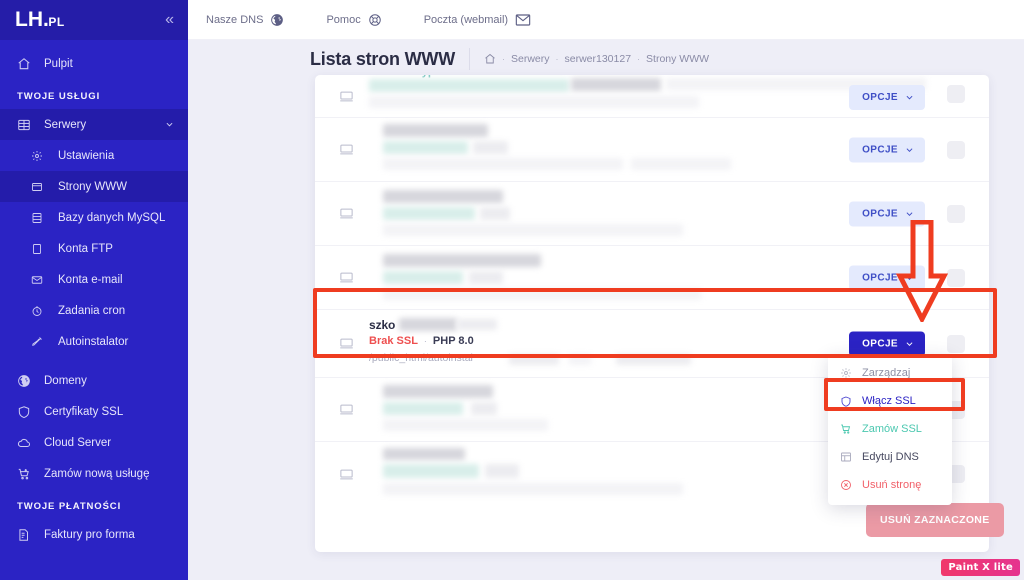 This screenshot has width=1024, height=580. I want to click on shield-icon, so click(28, 412).